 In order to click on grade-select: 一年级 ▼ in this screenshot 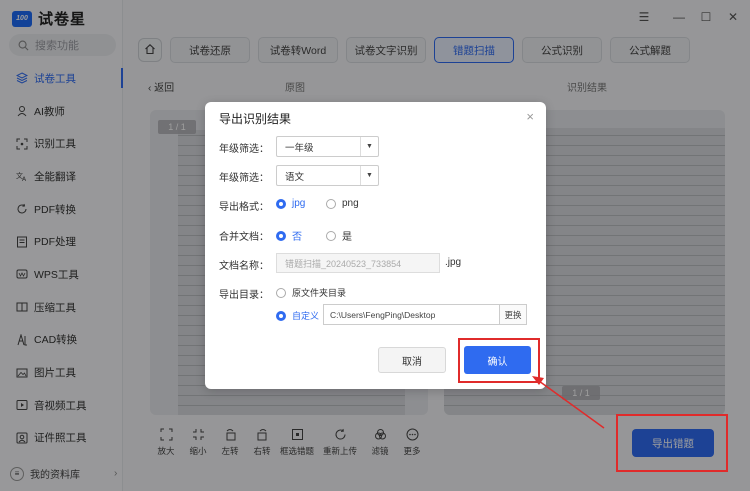, I will do `click(327, 146)`.